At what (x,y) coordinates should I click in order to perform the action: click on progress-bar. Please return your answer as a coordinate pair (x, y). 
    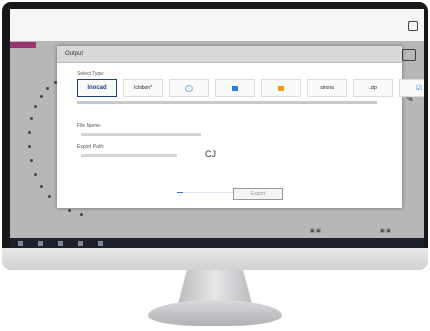
    Looking at the image, I should click on (207, 192).